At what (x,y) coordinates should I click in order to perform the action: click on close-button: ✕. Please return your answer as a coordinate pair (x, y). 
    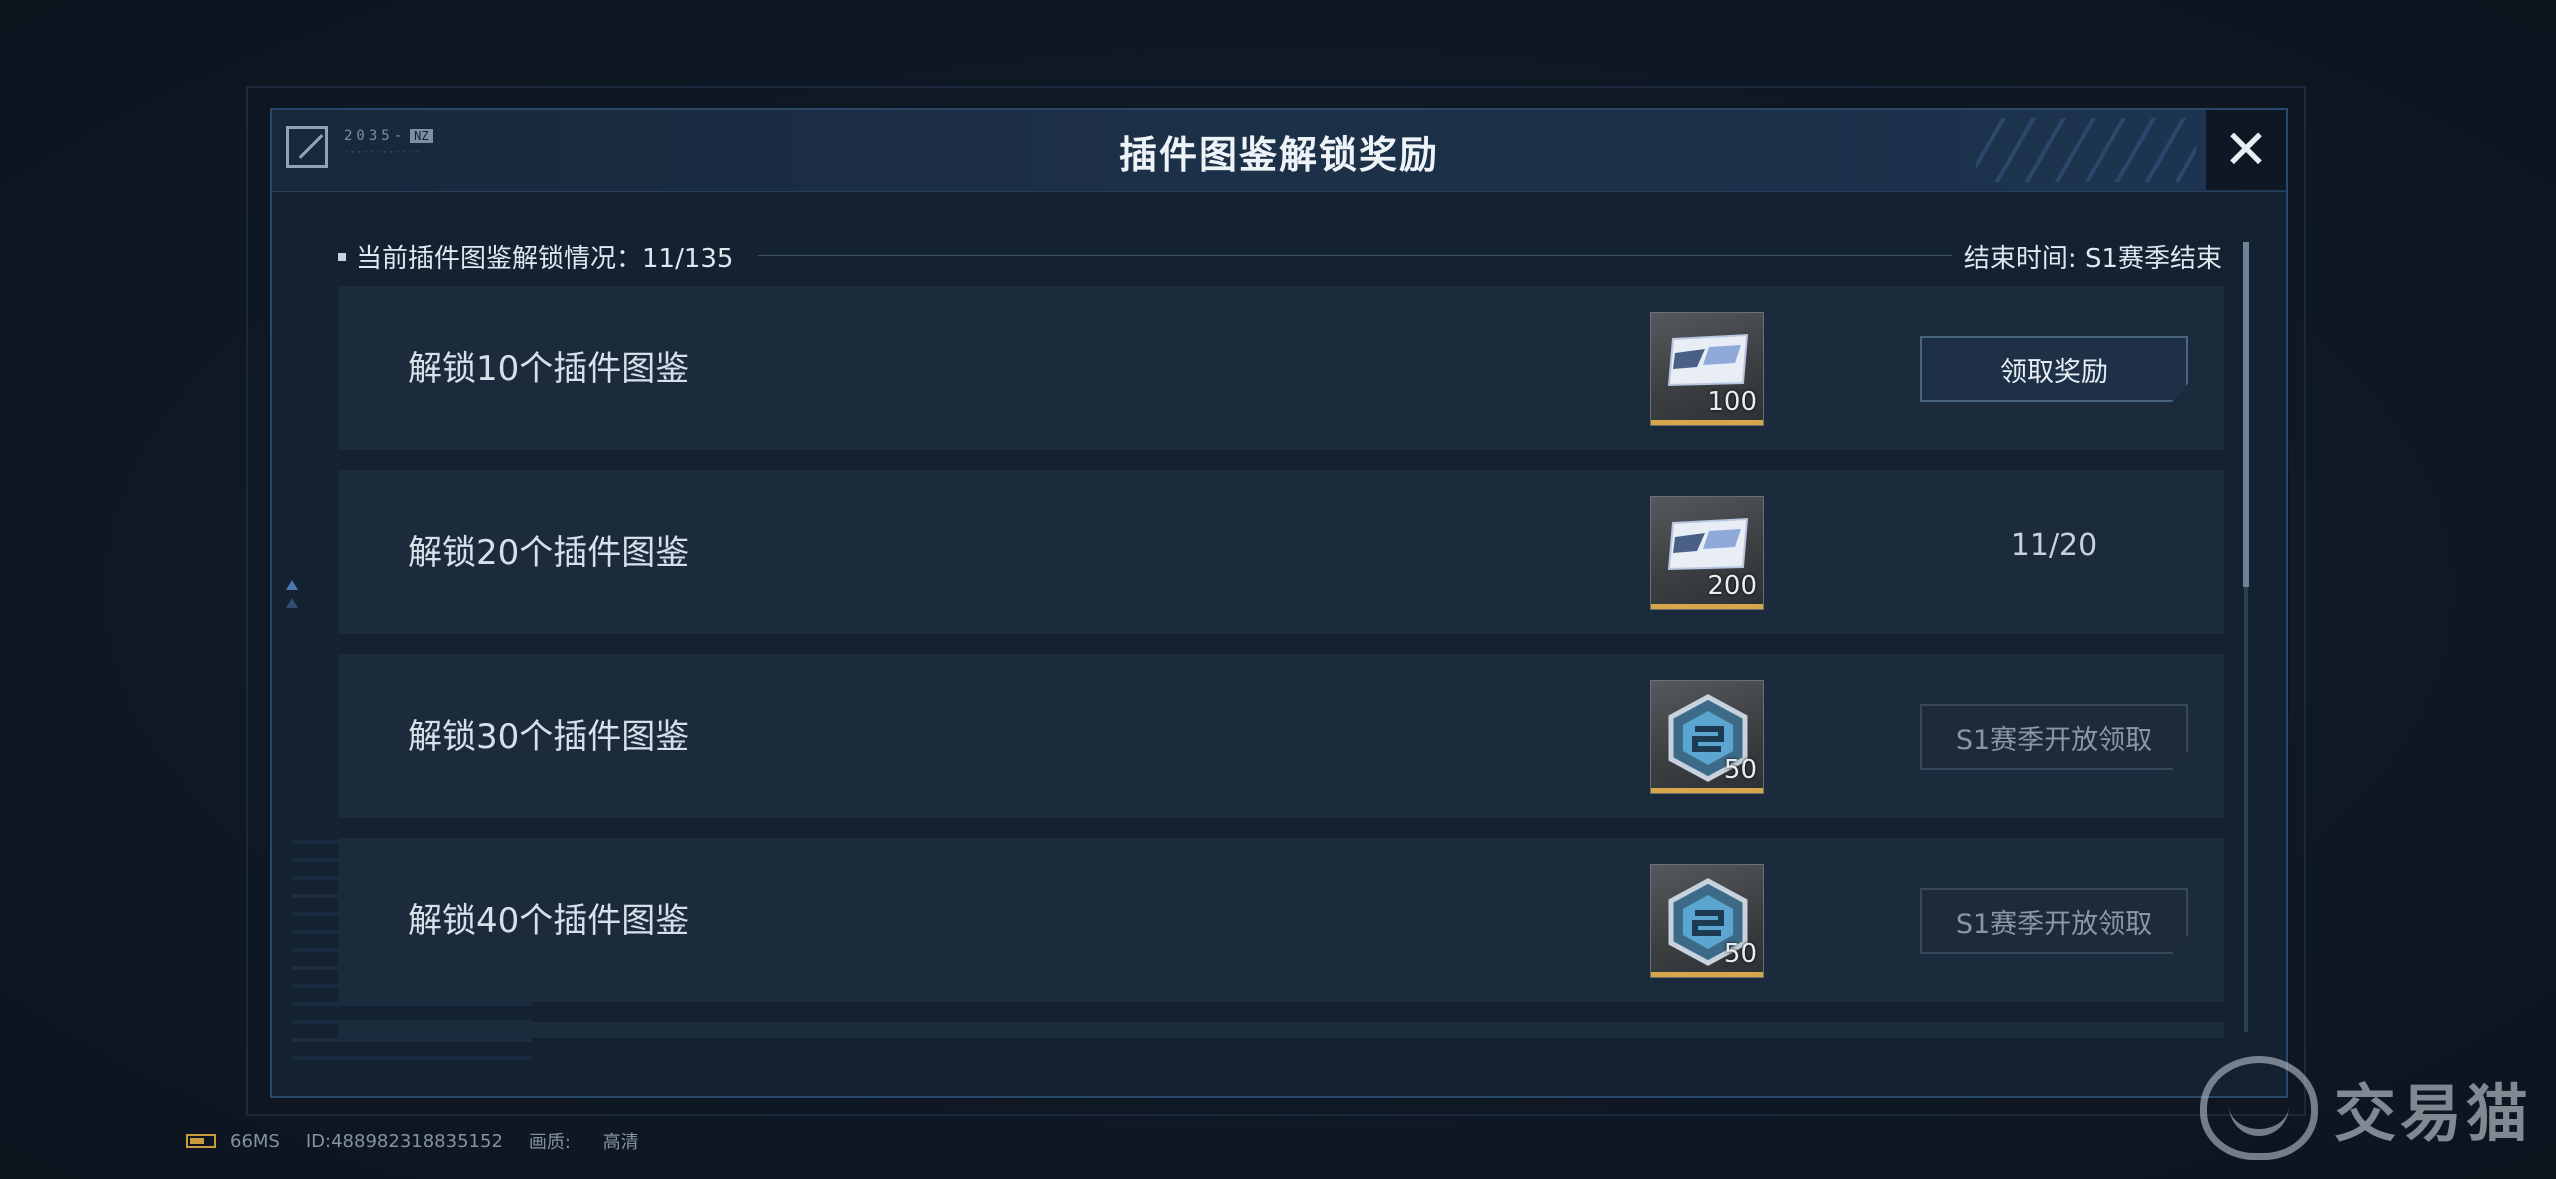
    Looking at the image, I should click on (2246, 150).